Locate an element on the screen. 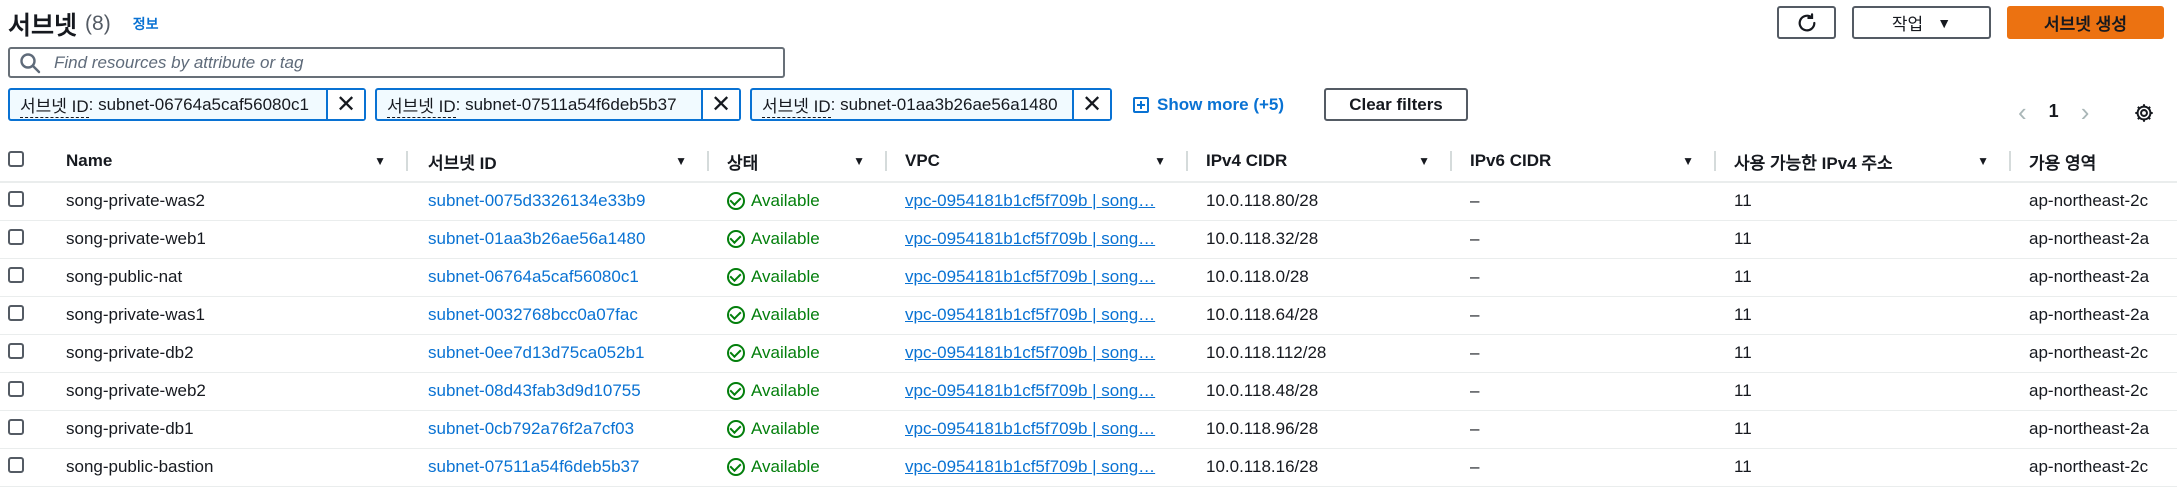 Image resolution: width=2177 pixels, height=487 pixels. subnet-id-link: subnet-0032768bcc0a07fac is located at coordinates (533, 314).